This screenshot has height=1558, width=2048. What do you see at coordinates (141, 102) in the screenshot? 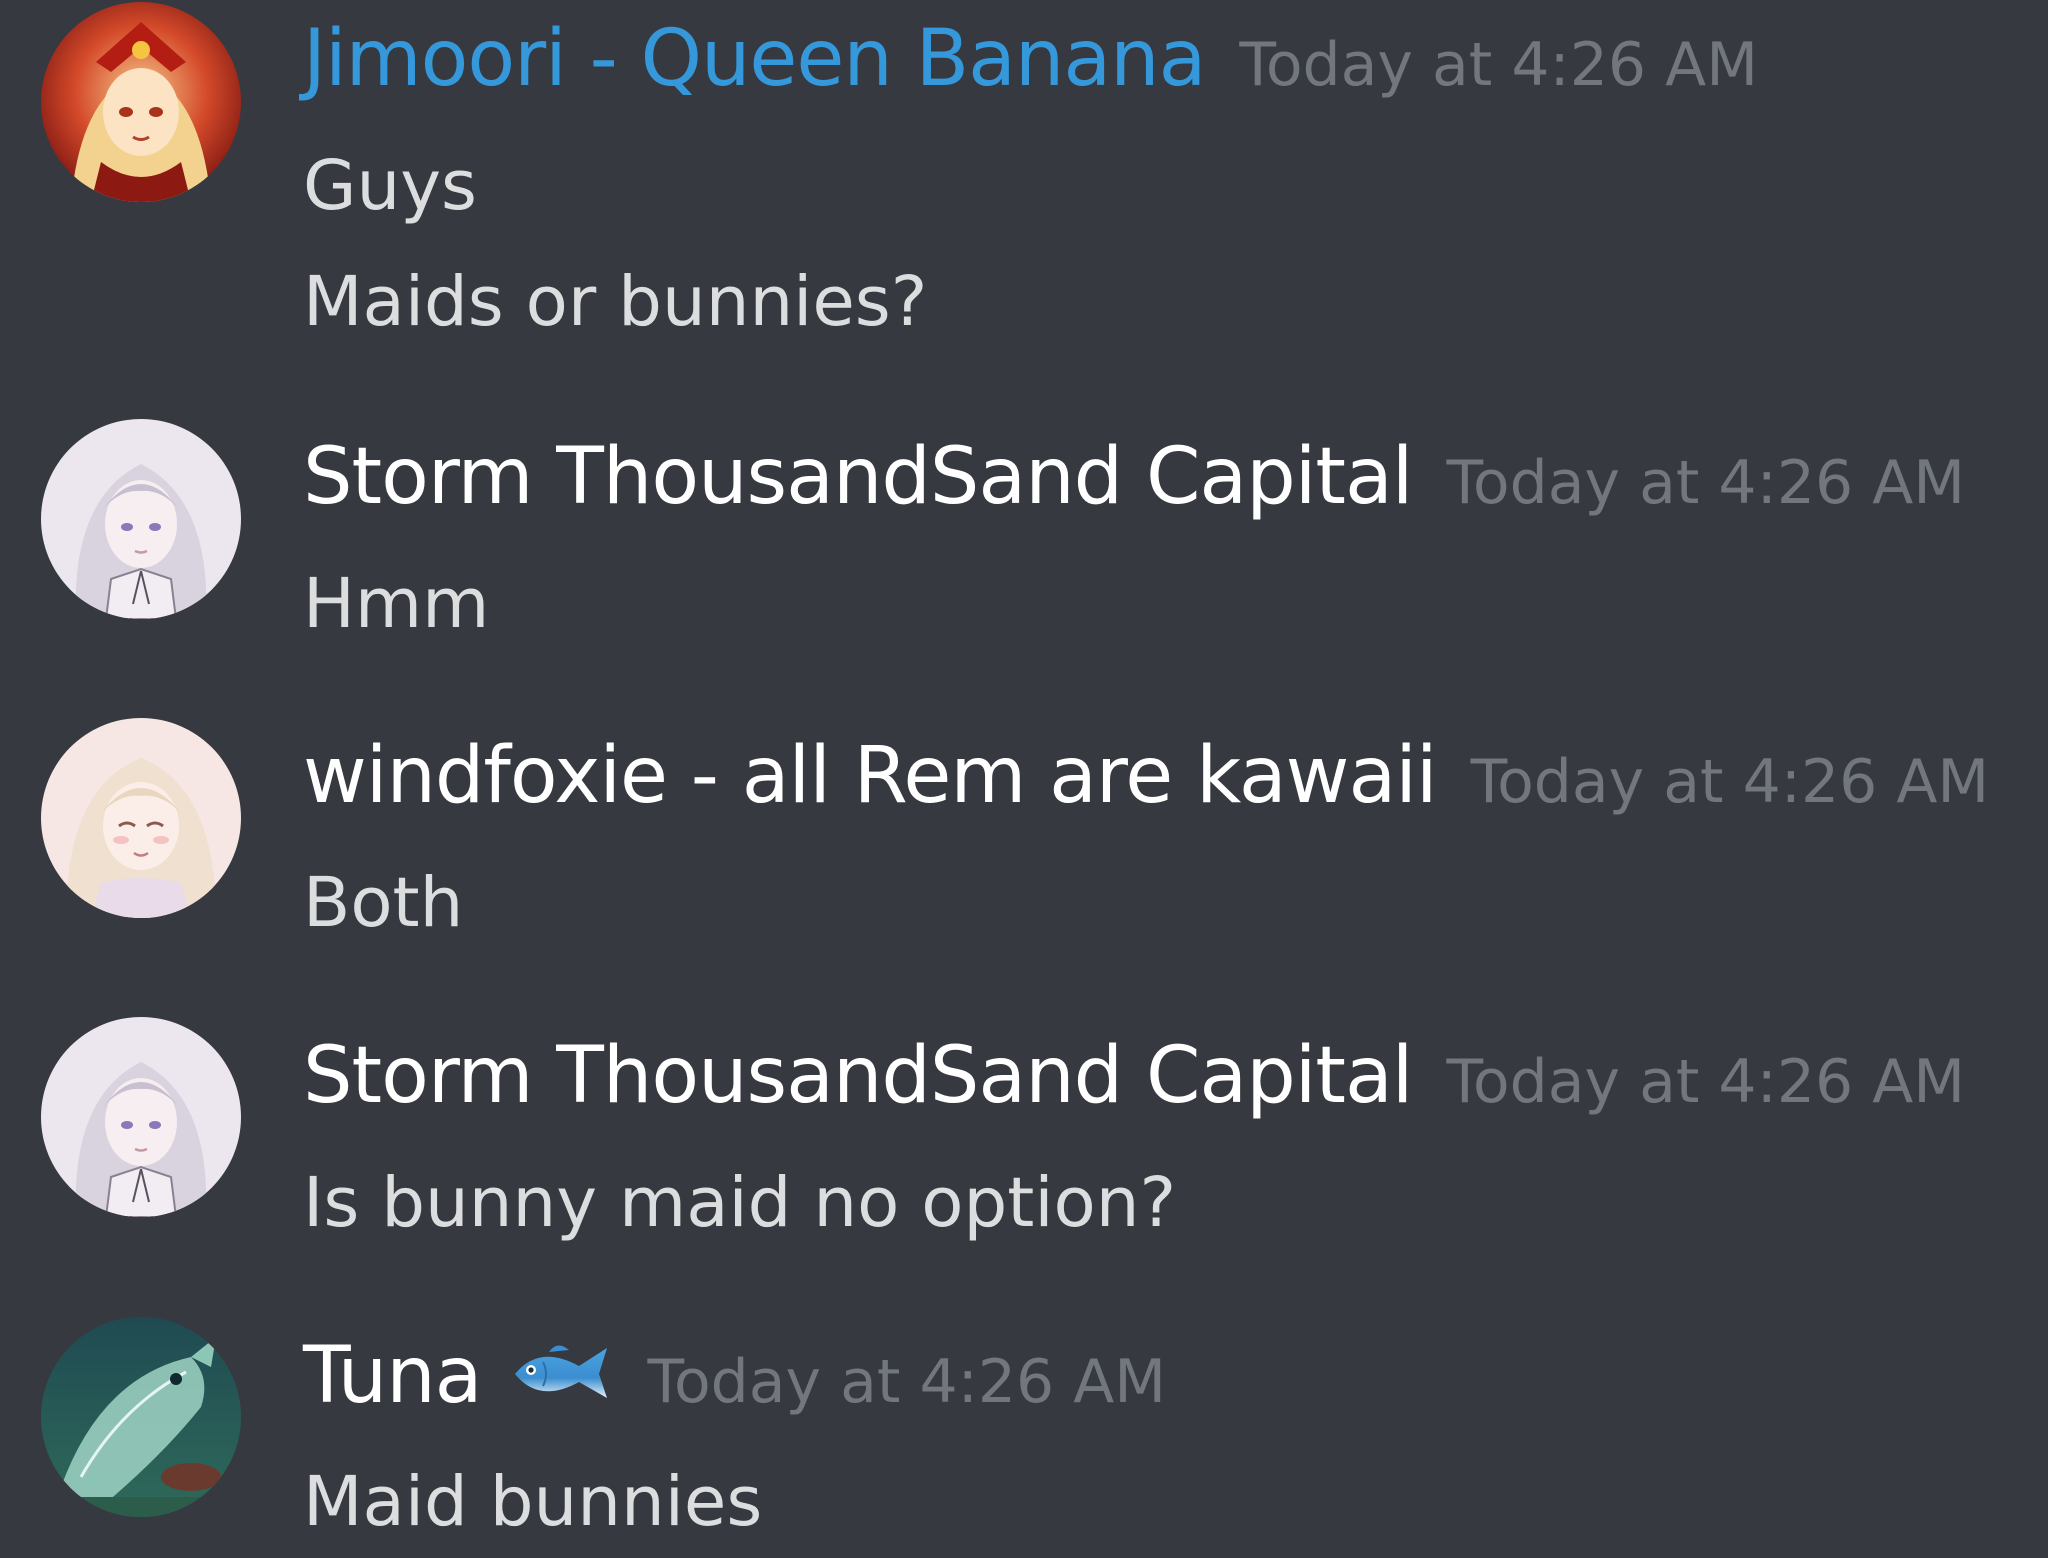
I see `avatar-red-crowned-girl` at bounding box center [141, 102].